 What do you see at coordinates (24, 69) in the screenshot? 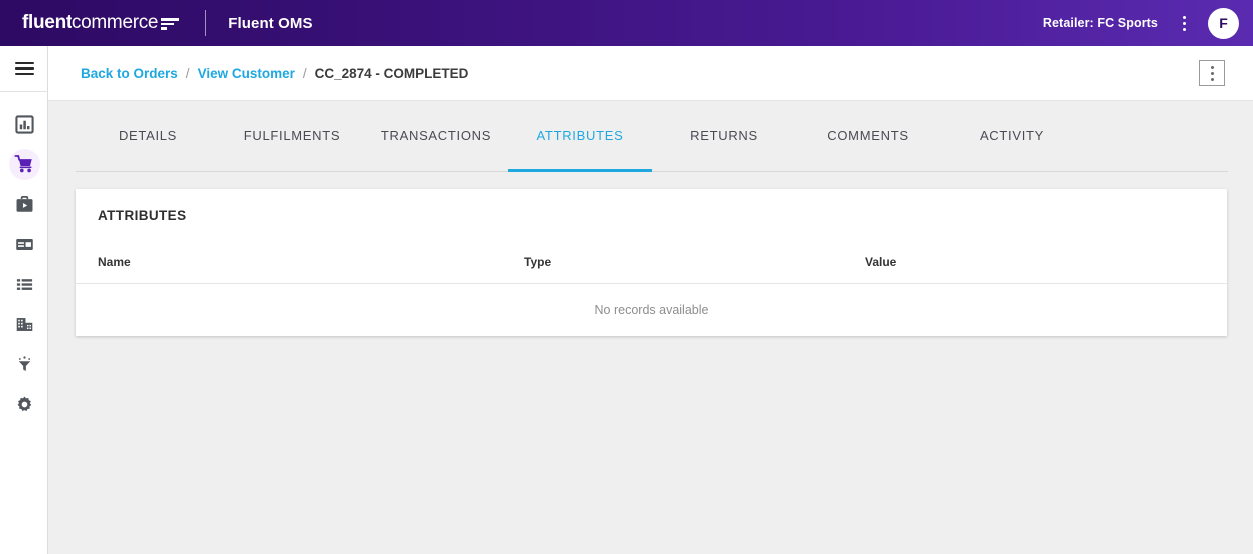
I see `hamburger-menu-icon` at bounding box center [24, 69].